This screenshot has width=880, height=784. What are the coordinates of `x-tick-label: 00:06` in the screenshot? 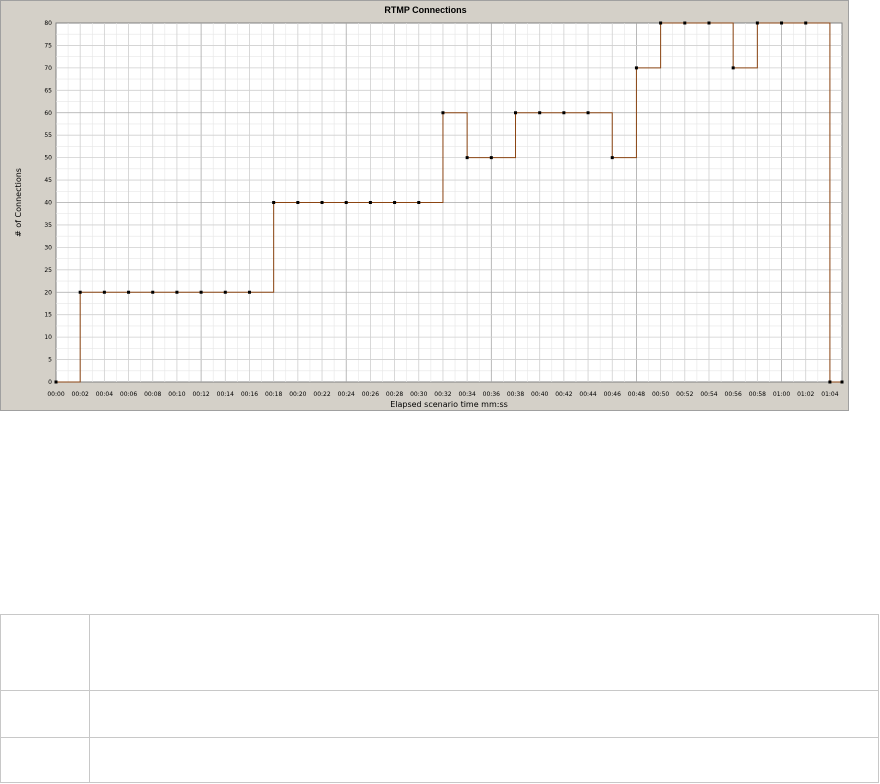 It's located at (128, 394).